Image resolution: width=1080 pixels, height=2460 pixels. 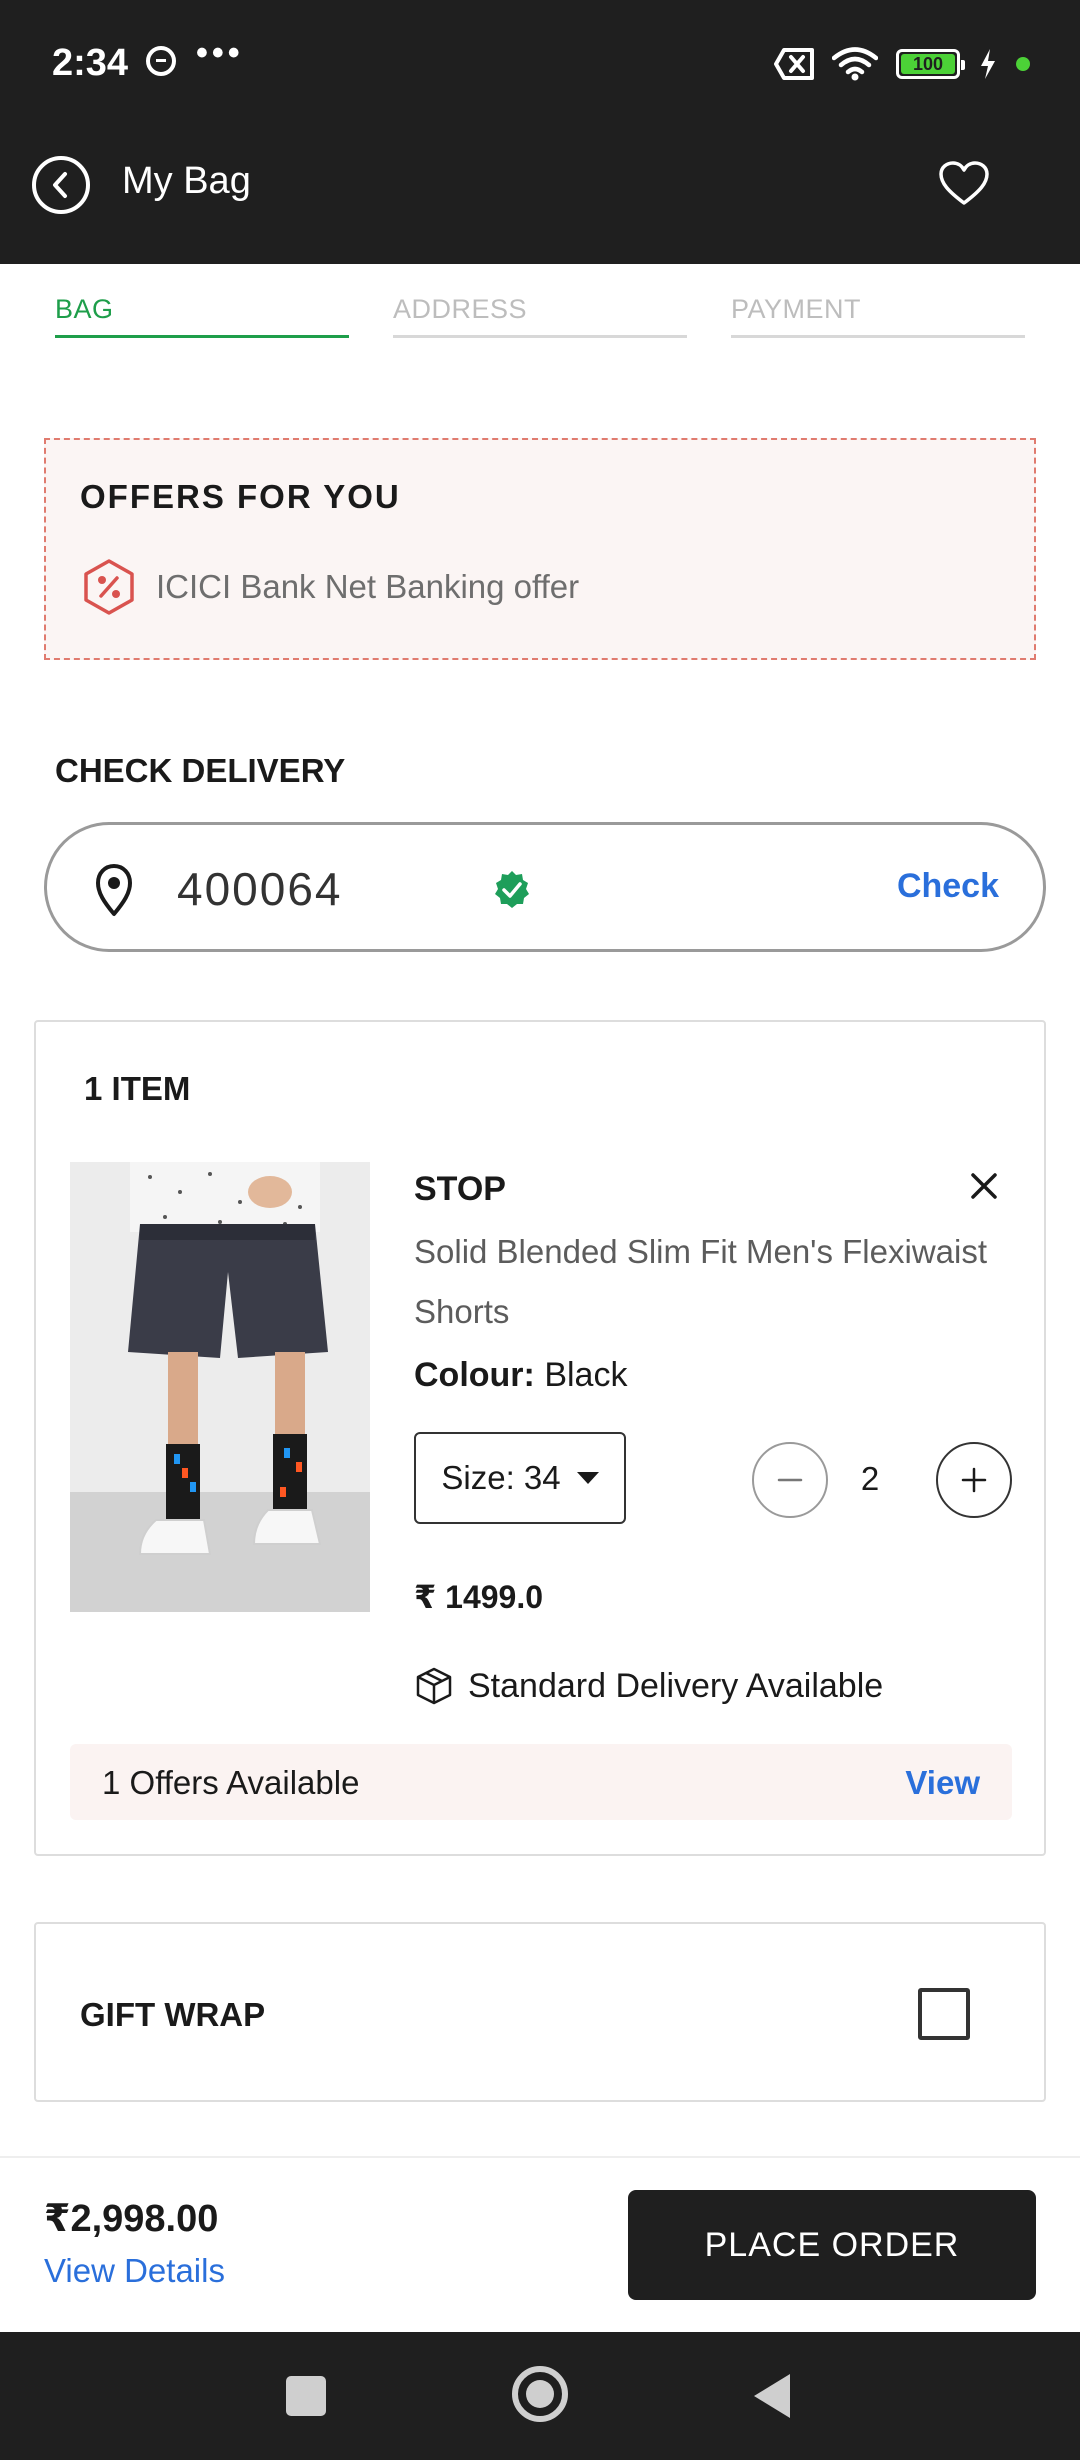 I want to click on size-select: Size: 34, so click(x=520, y=1478).